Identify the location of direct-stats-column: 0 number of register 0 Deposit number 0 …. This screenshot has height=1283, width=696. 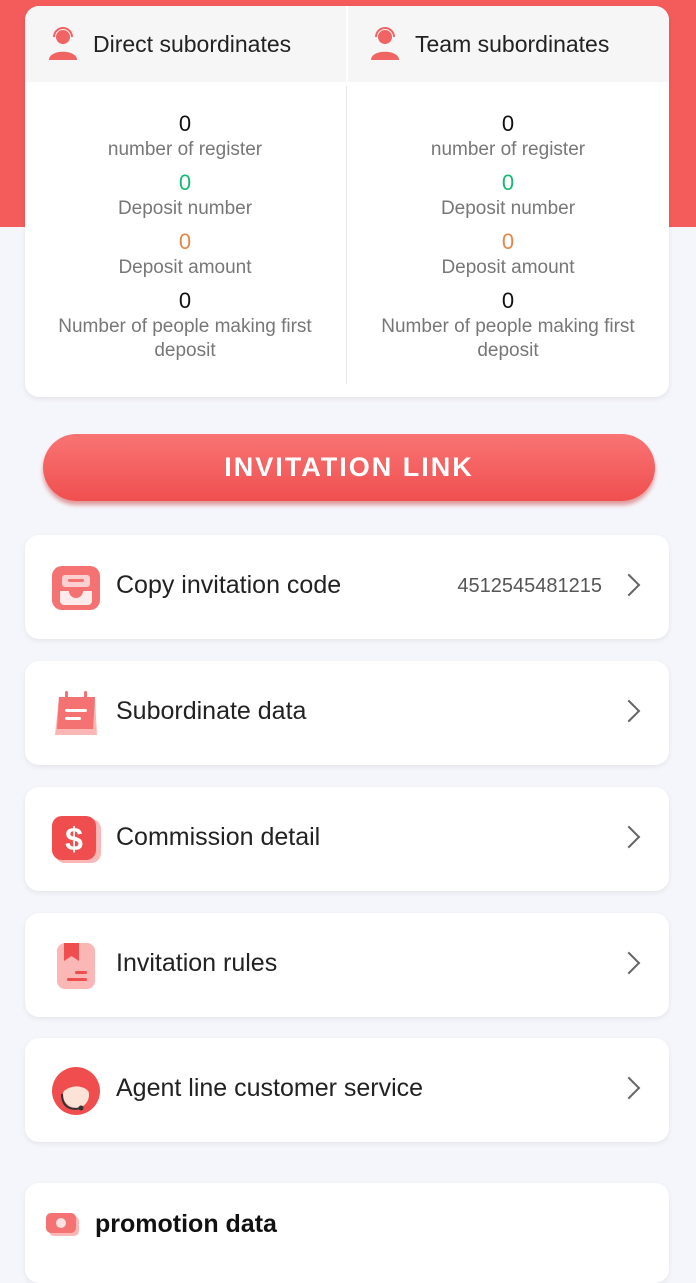
(185, 242).